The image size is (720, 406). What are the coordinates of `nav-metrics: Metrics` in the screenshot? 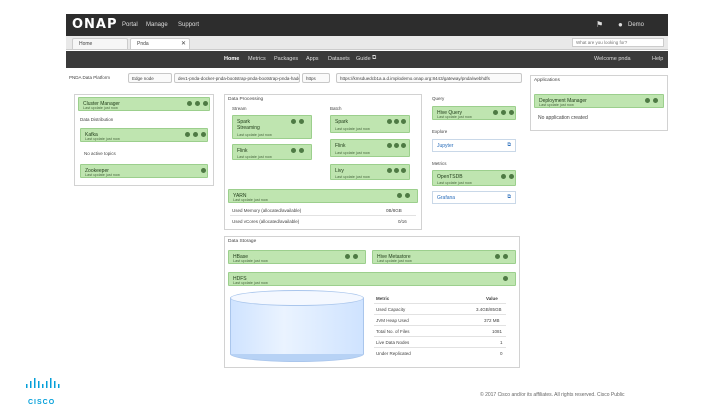 It's located at (257, 59).